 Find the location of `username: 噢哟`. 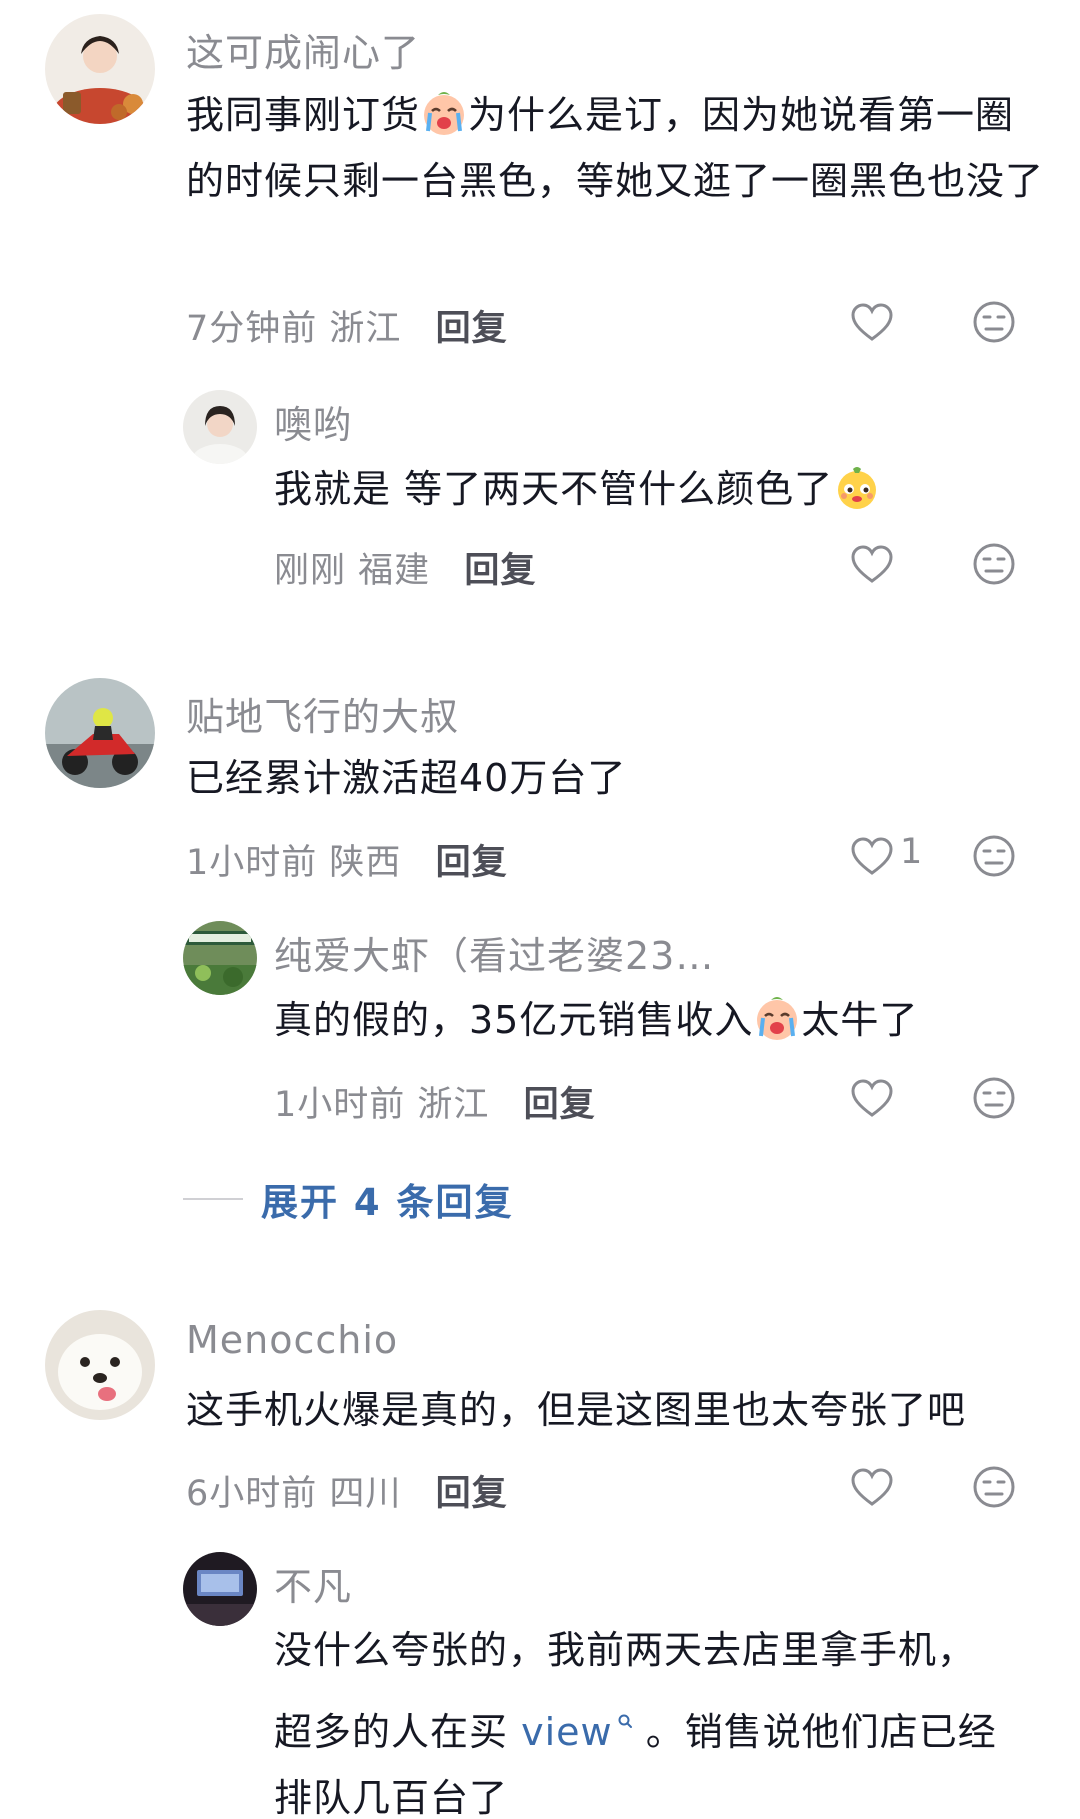

username: 噢哟 is located at coordinates (313, 421).